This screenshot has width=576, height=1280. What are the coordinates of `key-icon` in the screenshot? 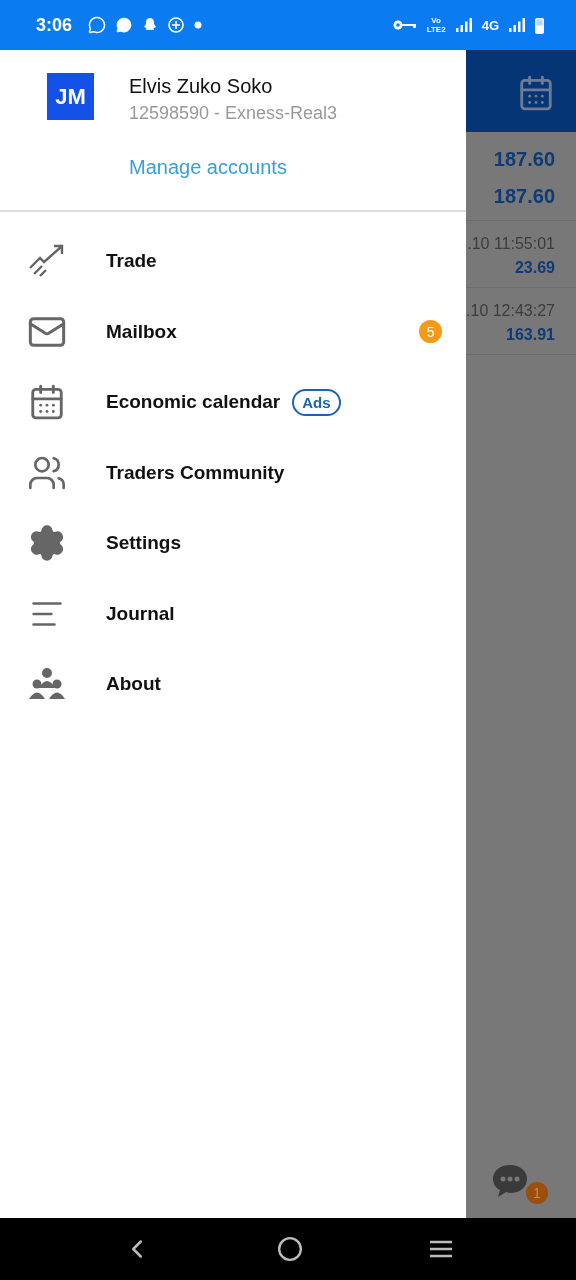 It's located at (404, 25).